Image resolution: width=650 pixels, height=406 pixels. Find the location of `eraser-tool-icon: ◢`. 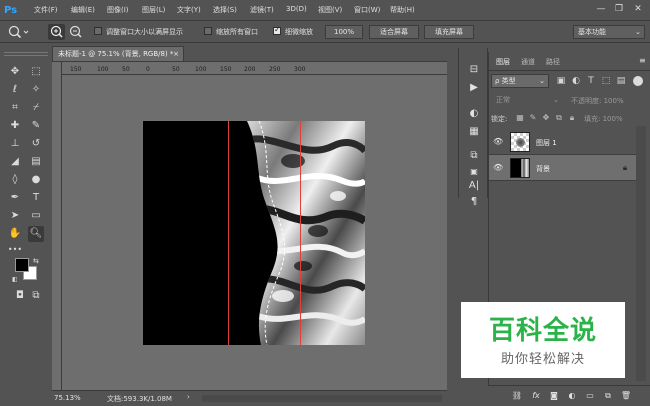

eraser-tool-icon: ◢ is located at coordinates (15, 162).